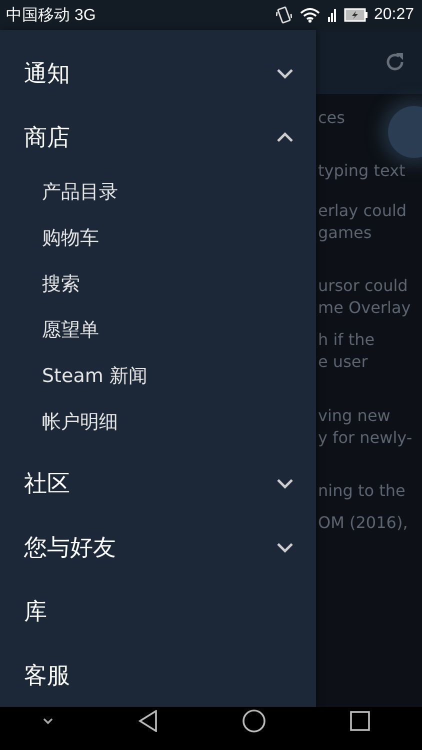 The image size is (422, 750). I want to click on text-line: erlay could, so click(363, 211).